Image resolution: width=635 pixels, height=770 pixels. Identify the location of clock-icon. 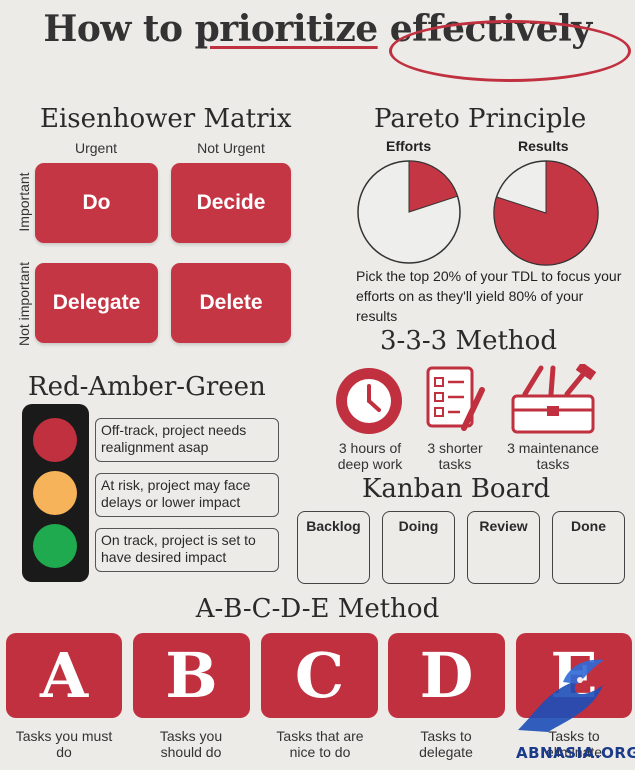
(369, 401).